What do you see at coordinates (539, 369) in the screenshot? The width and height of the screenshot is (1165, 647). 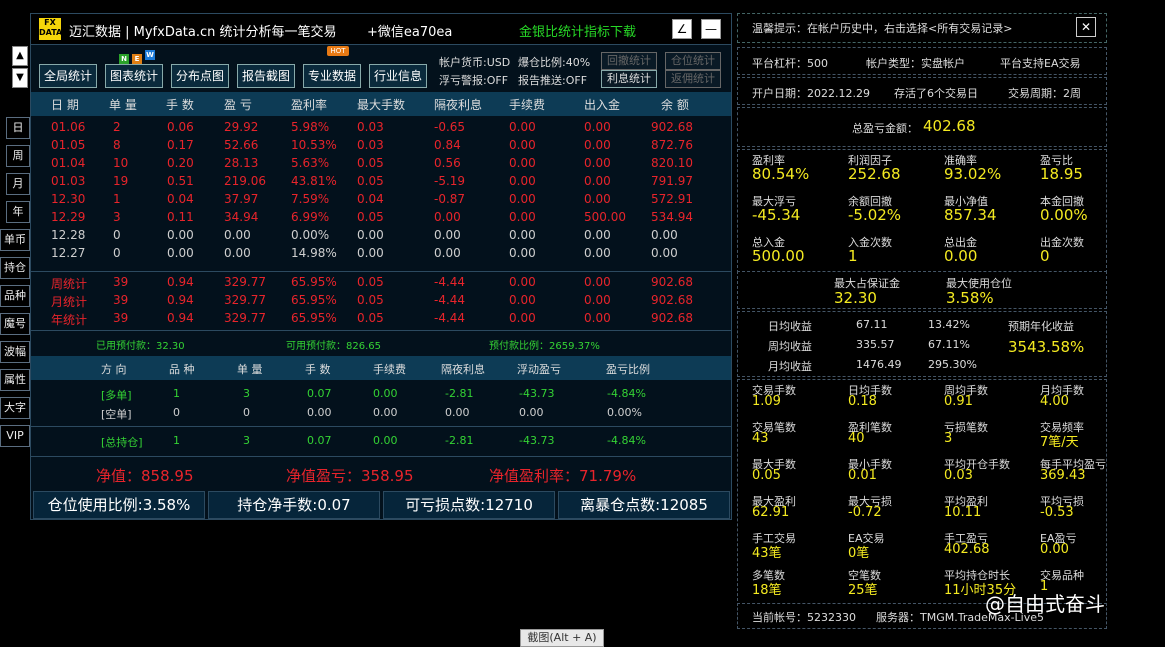 I see `pos-col-floating: 浮动盈亏` at bounding box center [539, 369].